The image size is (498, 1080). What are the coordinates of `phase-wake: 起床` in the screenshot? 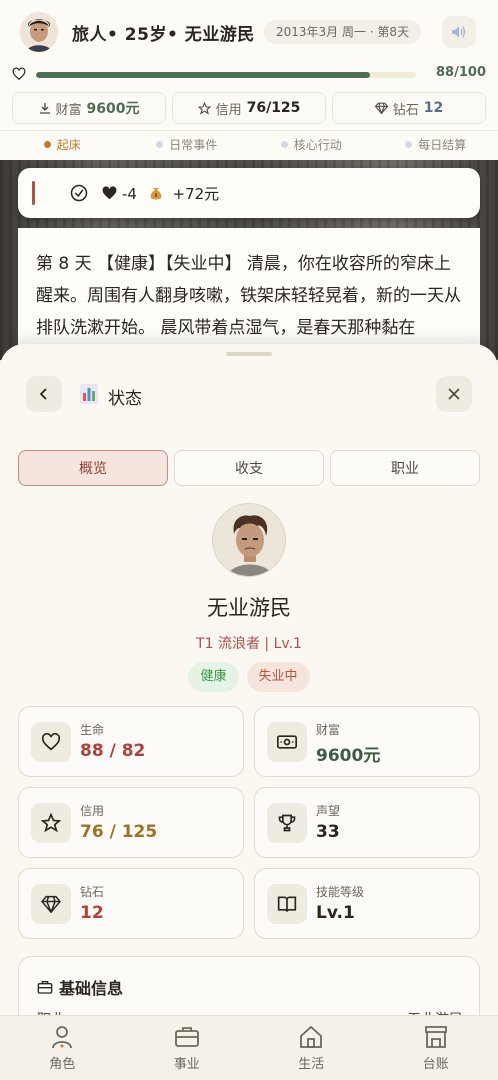 It's located at (62, 144).